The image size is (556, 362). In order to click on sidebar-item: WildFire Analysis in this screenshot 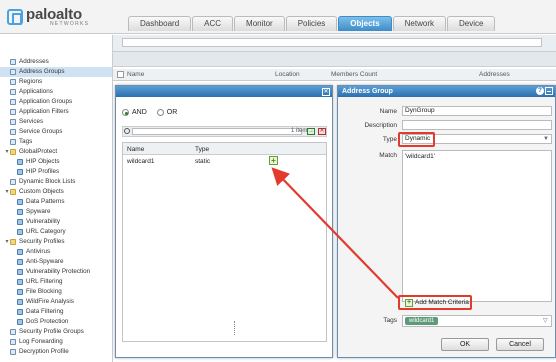, I will do `click(56, 302)`.